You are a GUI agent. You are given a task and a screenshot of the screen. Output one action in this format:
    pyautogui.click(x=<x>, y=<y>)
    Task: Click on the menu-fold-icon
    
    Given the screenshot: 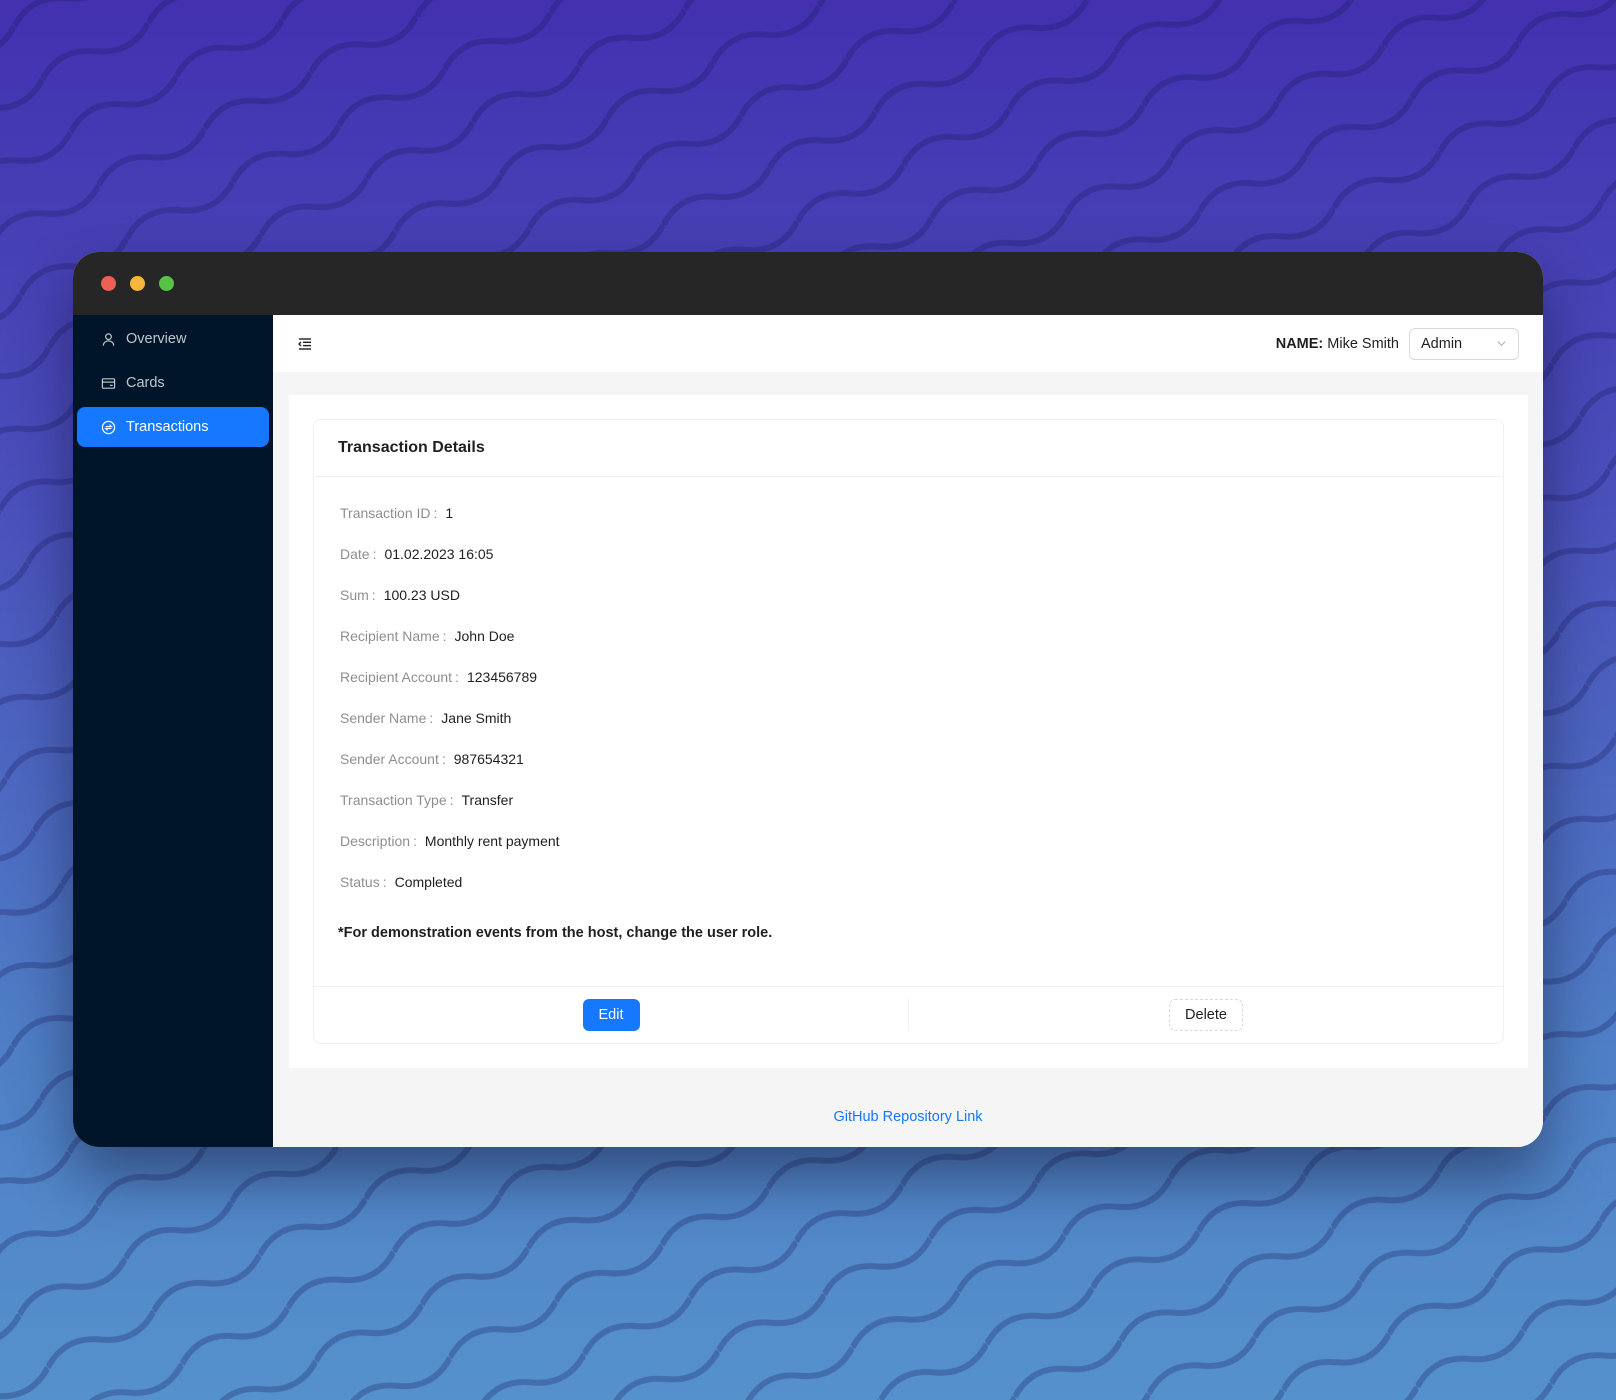 What is the action you would take?
    pyautogui.click(x=304, y=343)
    